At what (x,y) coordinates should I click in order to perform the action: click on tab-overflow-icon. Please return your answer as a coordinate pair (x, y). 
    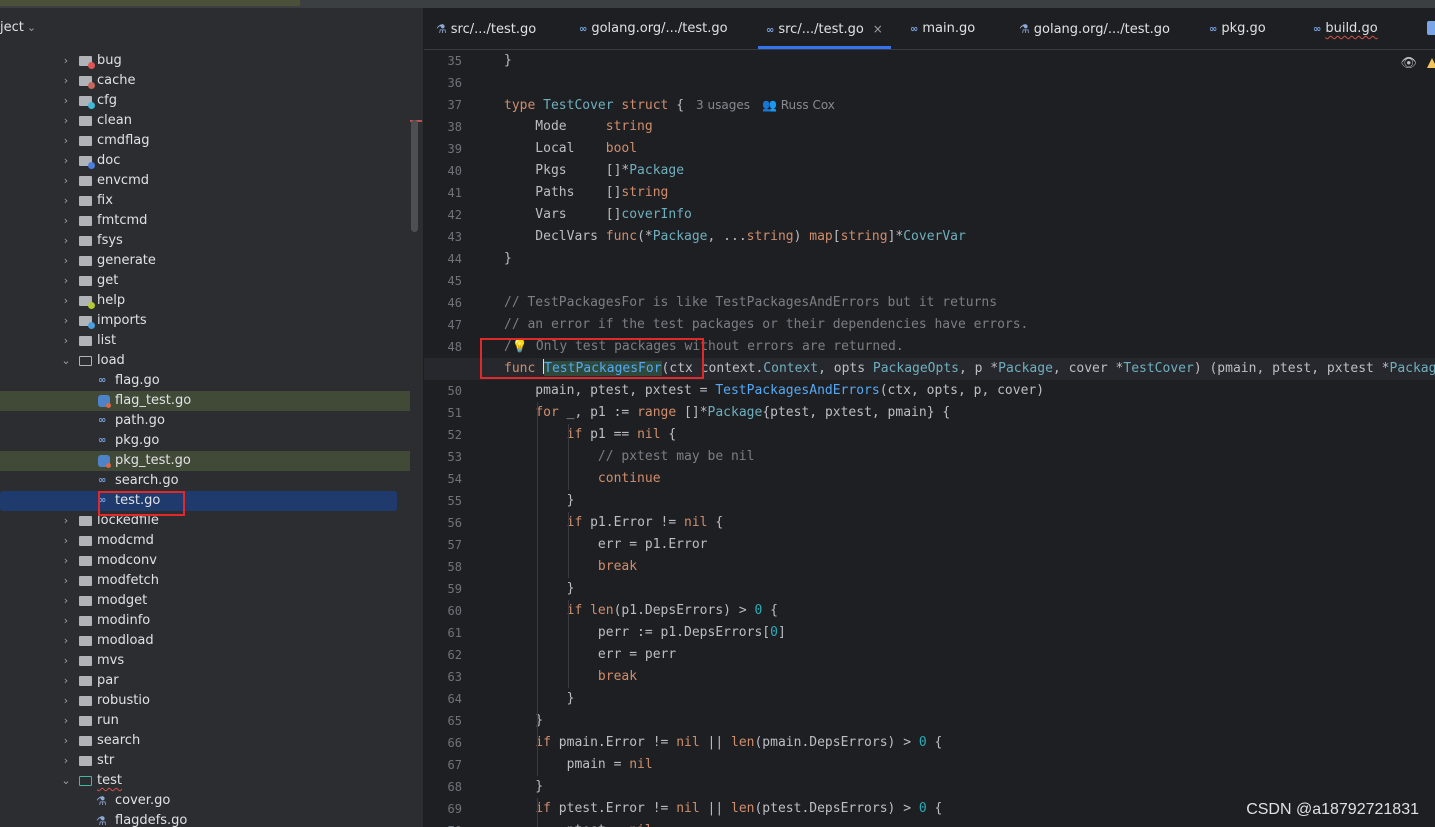
    Looking at the image, I should click on (1431, 28).